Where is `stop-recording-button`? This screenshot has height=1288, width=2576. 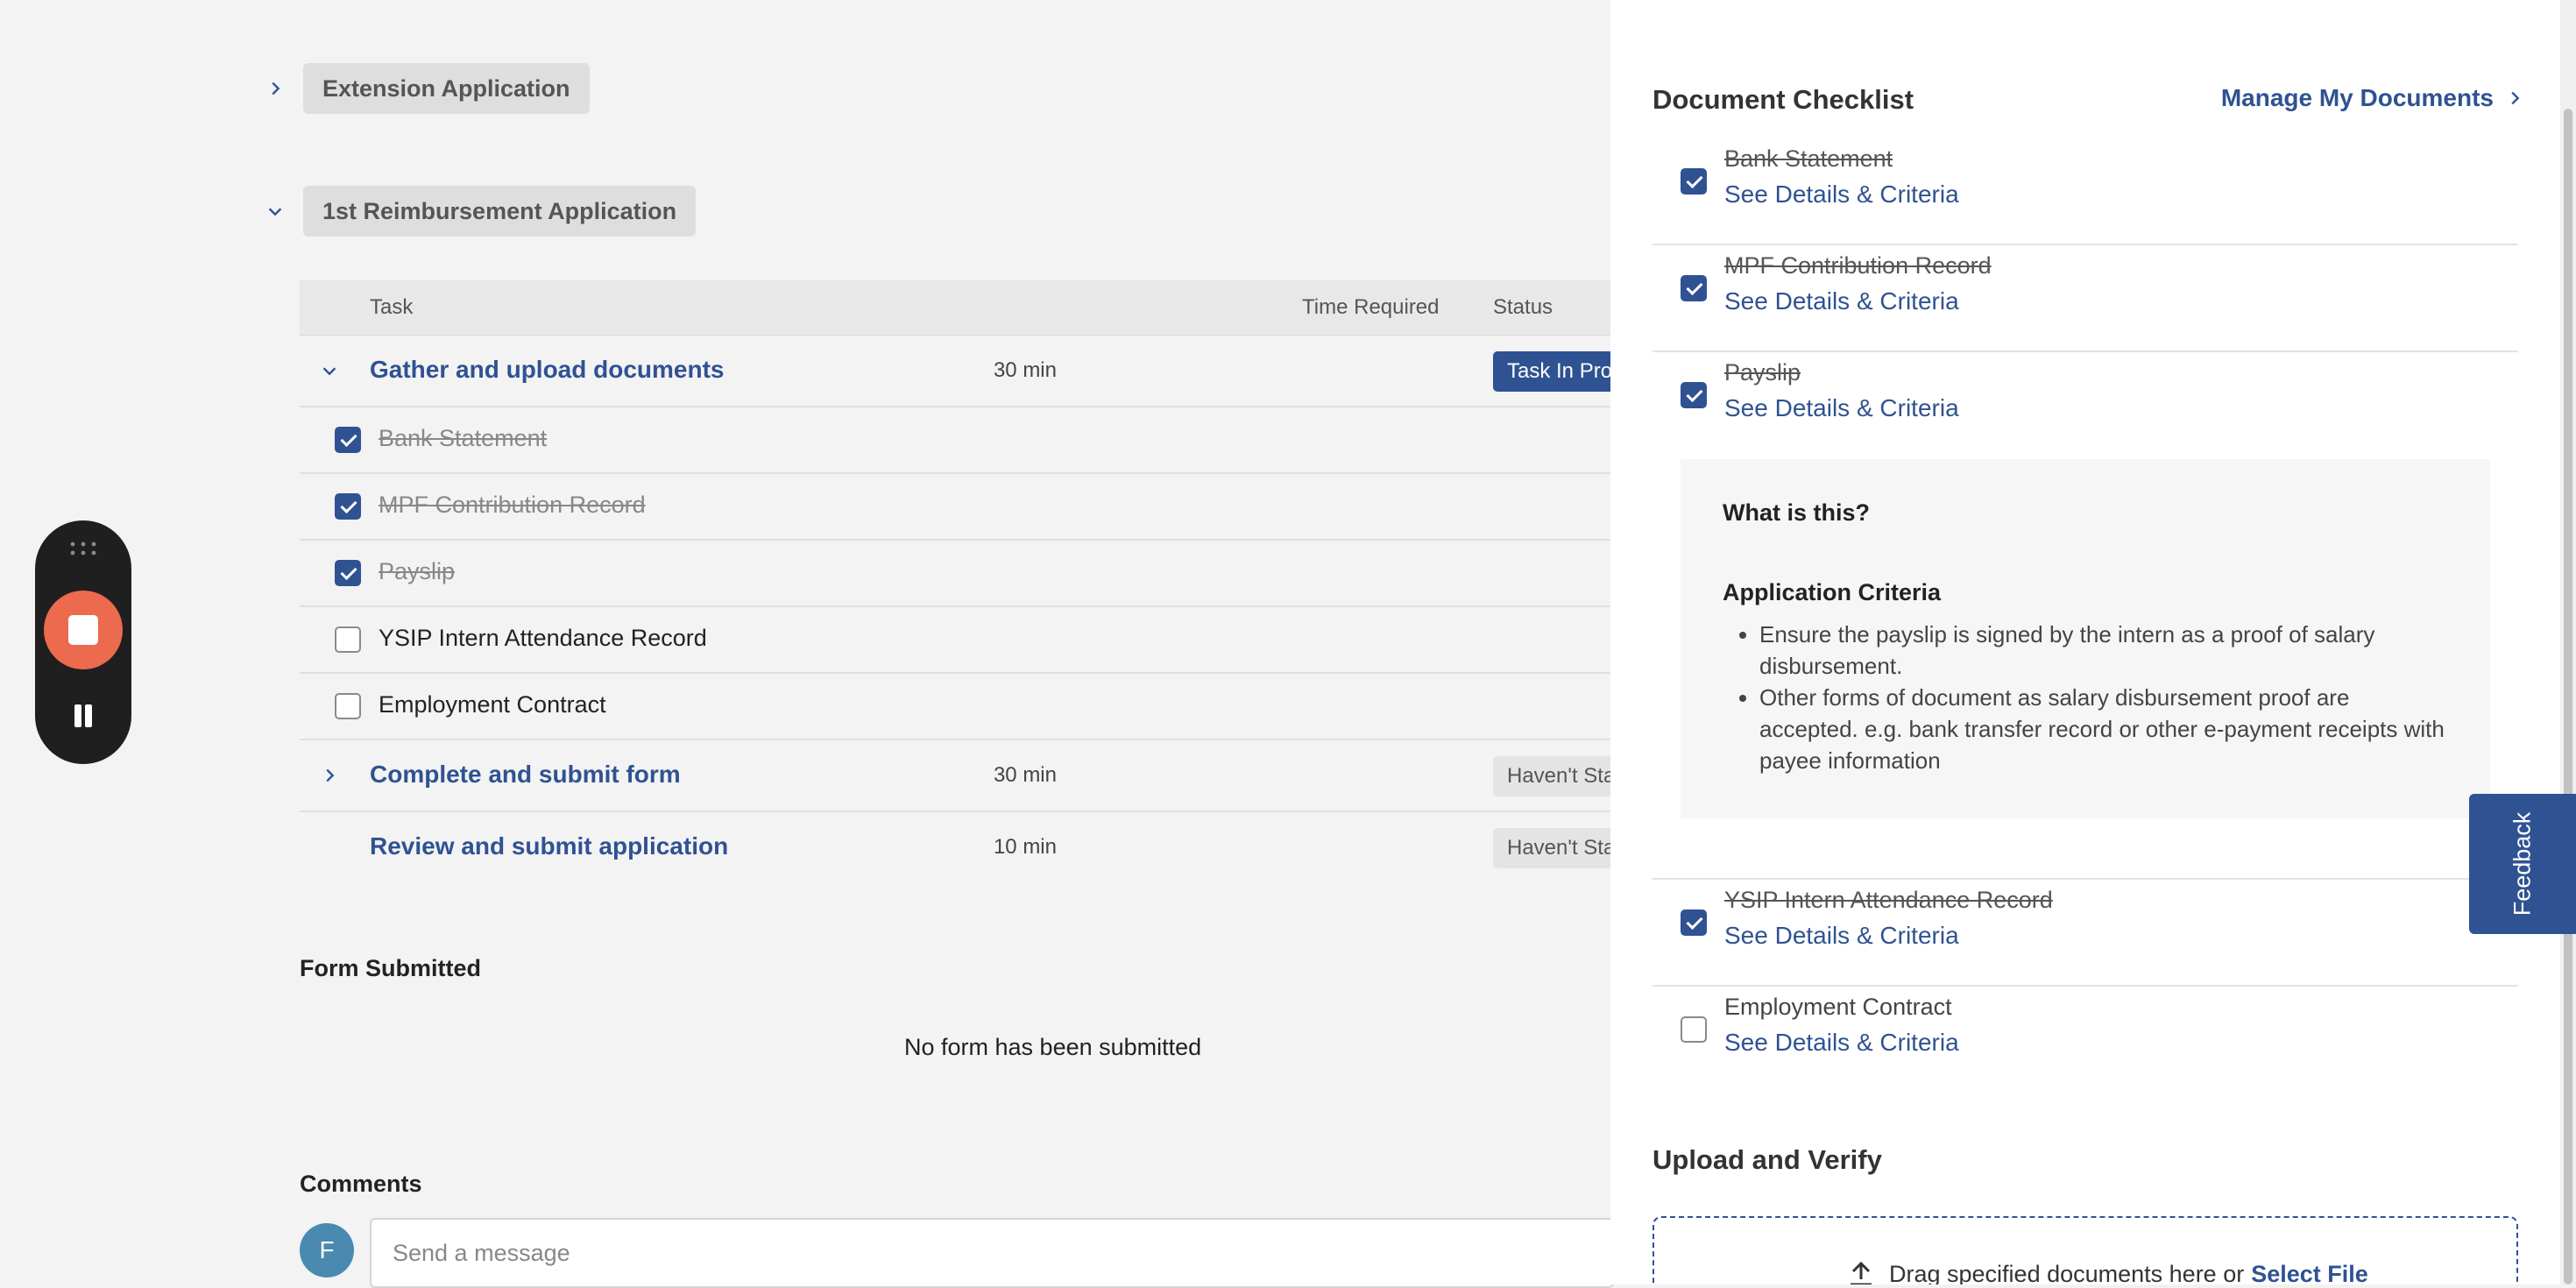 stop-recording-button is located at coordinates (83, 630).